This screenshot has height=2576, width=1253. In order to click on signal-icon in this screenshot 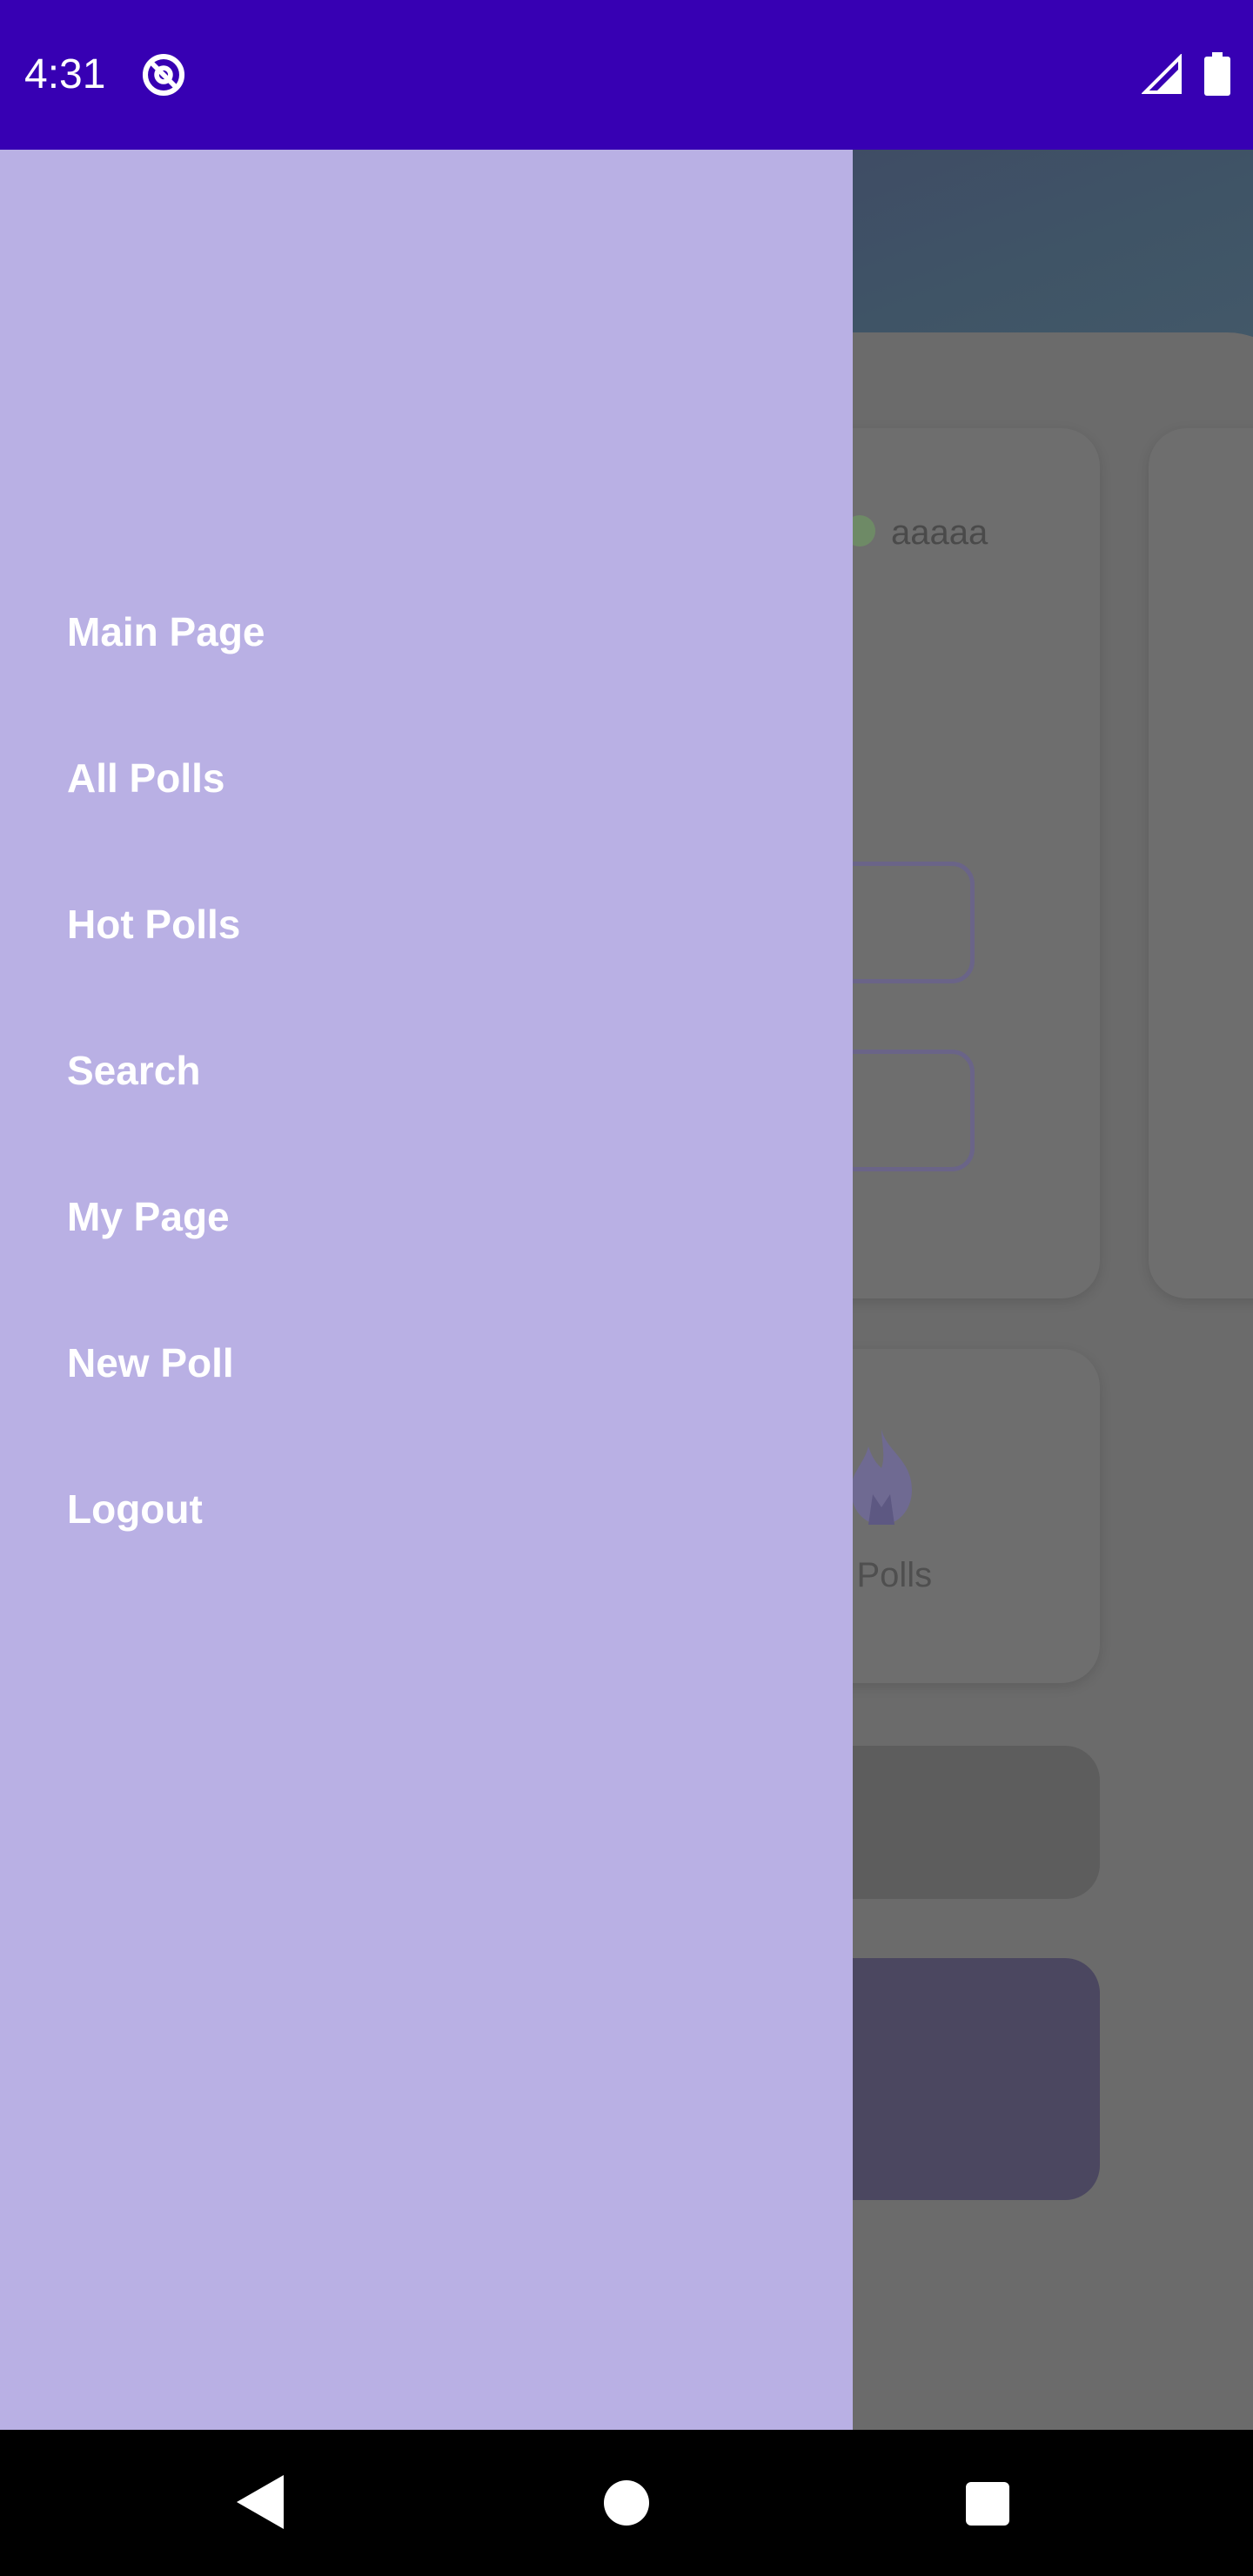, I will do `click(1162, 74)`.